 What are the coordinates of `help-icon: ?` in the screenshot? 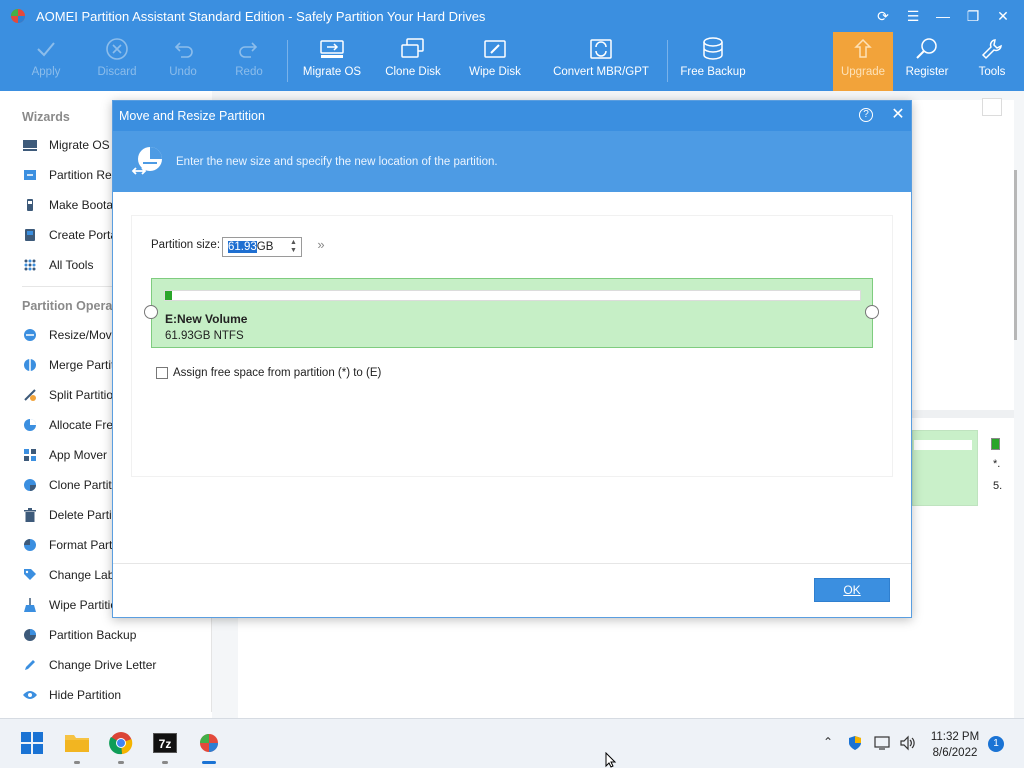 It's located at (866, 115).